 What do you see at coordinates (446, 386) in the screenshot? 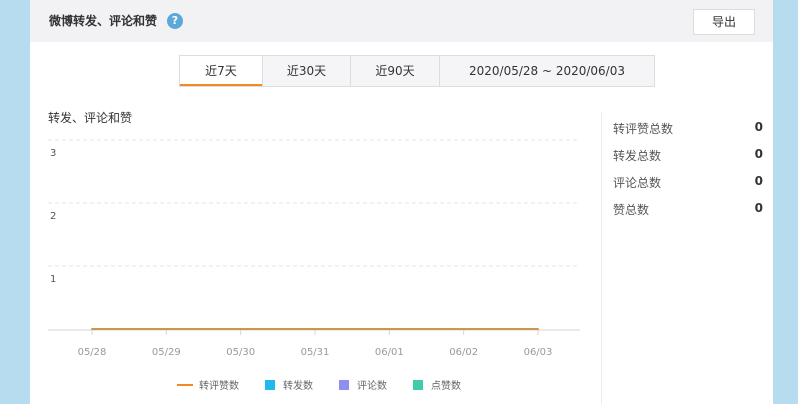
I see `legend-label: 点赞数` at bounding box center [446, 386].